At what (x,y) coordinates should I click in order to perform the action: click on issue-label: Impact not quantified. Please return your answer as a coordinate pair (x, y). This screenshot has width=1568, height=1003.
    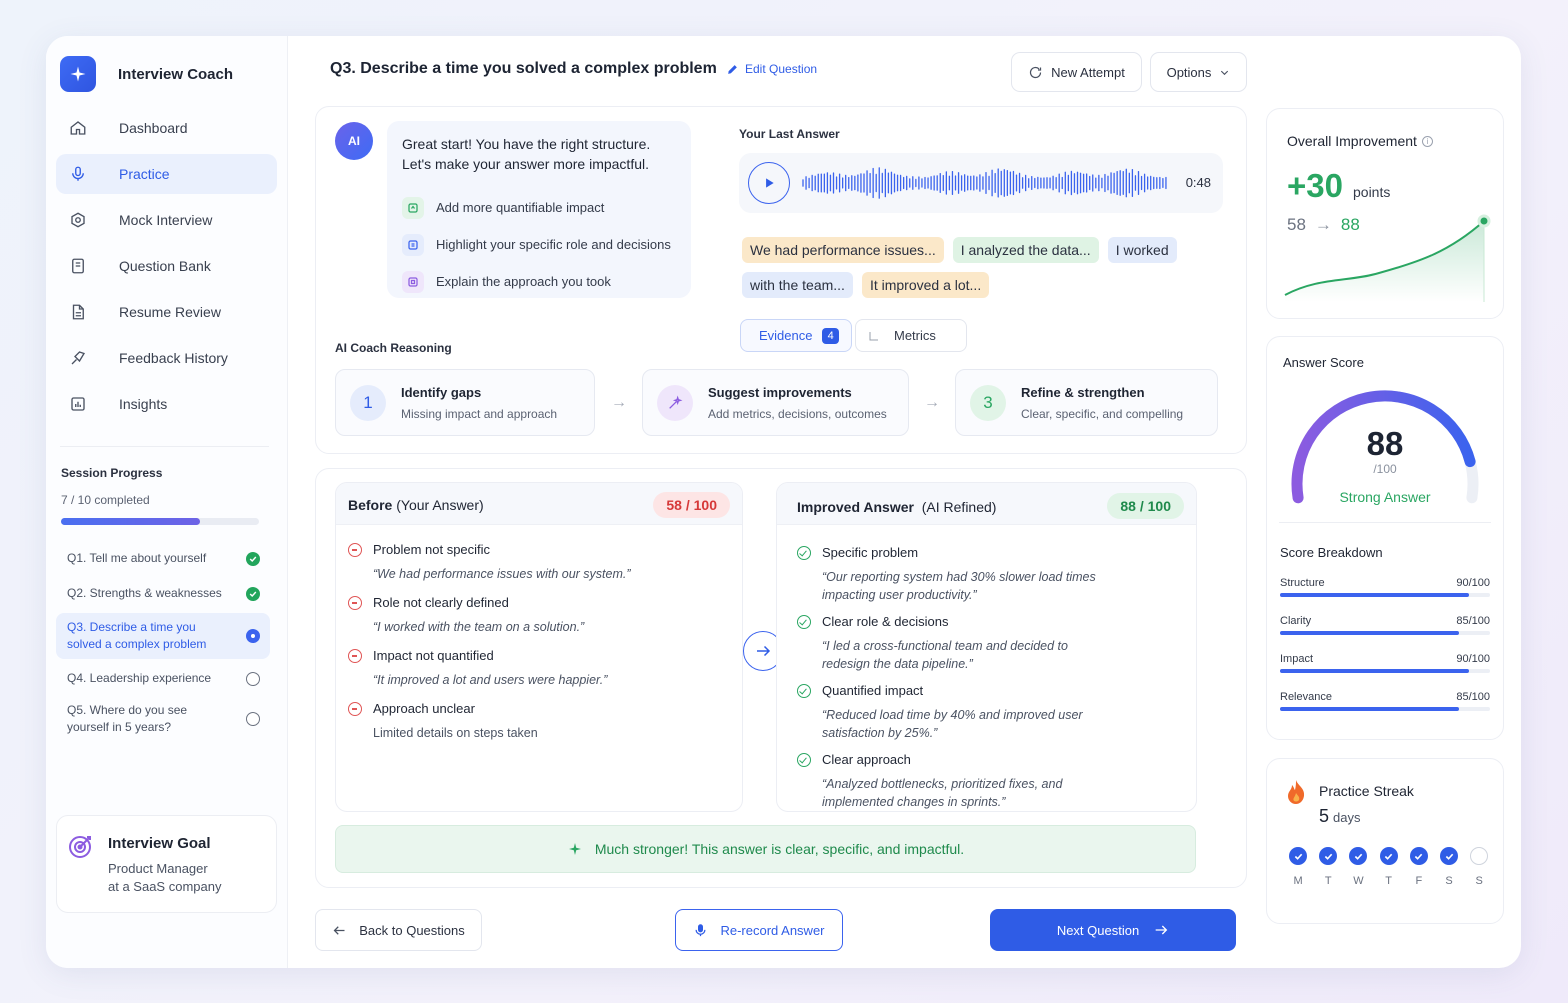
    Looking at the image, I should click on (433, 655).